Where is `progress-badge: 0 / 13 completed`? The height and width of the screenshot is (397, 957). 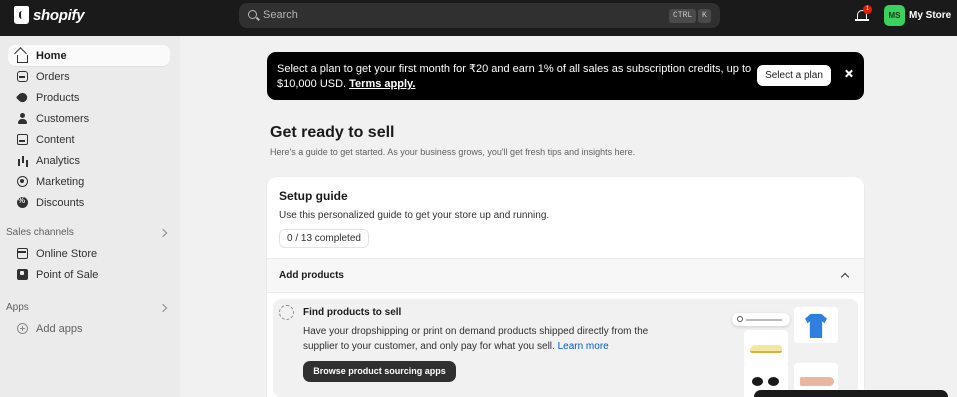
progress-badge: 0 / 13 completed is located at coordinates (324, 238).